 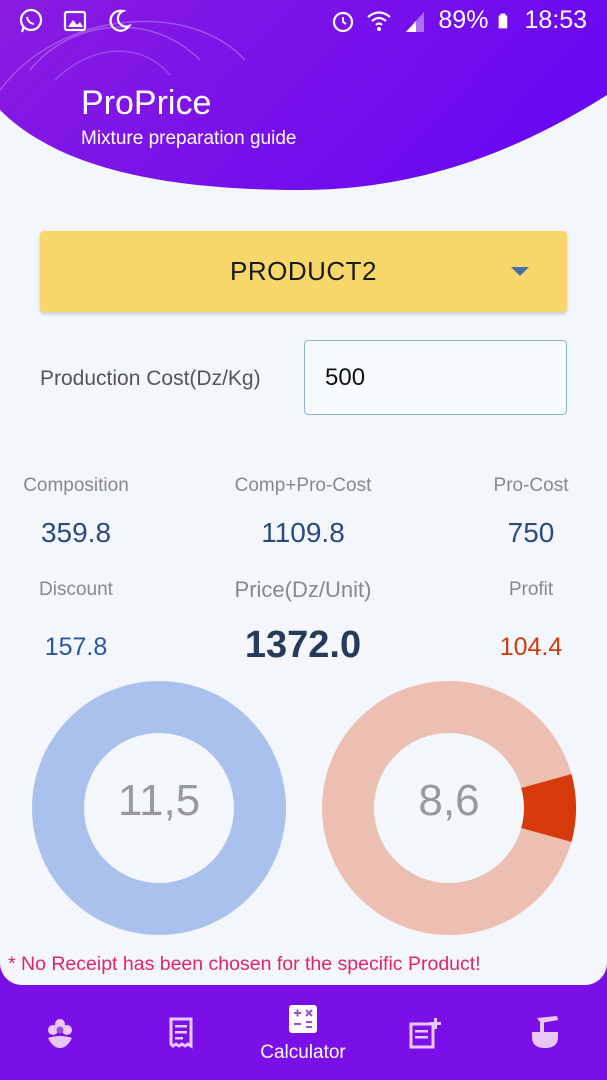 I want to click on wifi-icon, so click(x=379, y=20).